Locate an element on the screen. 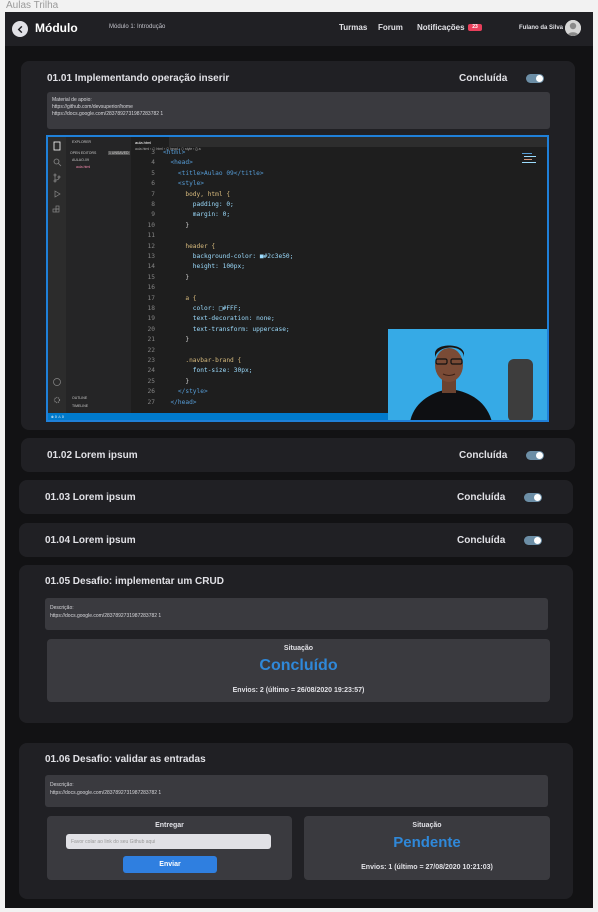  debug-icon is located at coordinates (57, 194).